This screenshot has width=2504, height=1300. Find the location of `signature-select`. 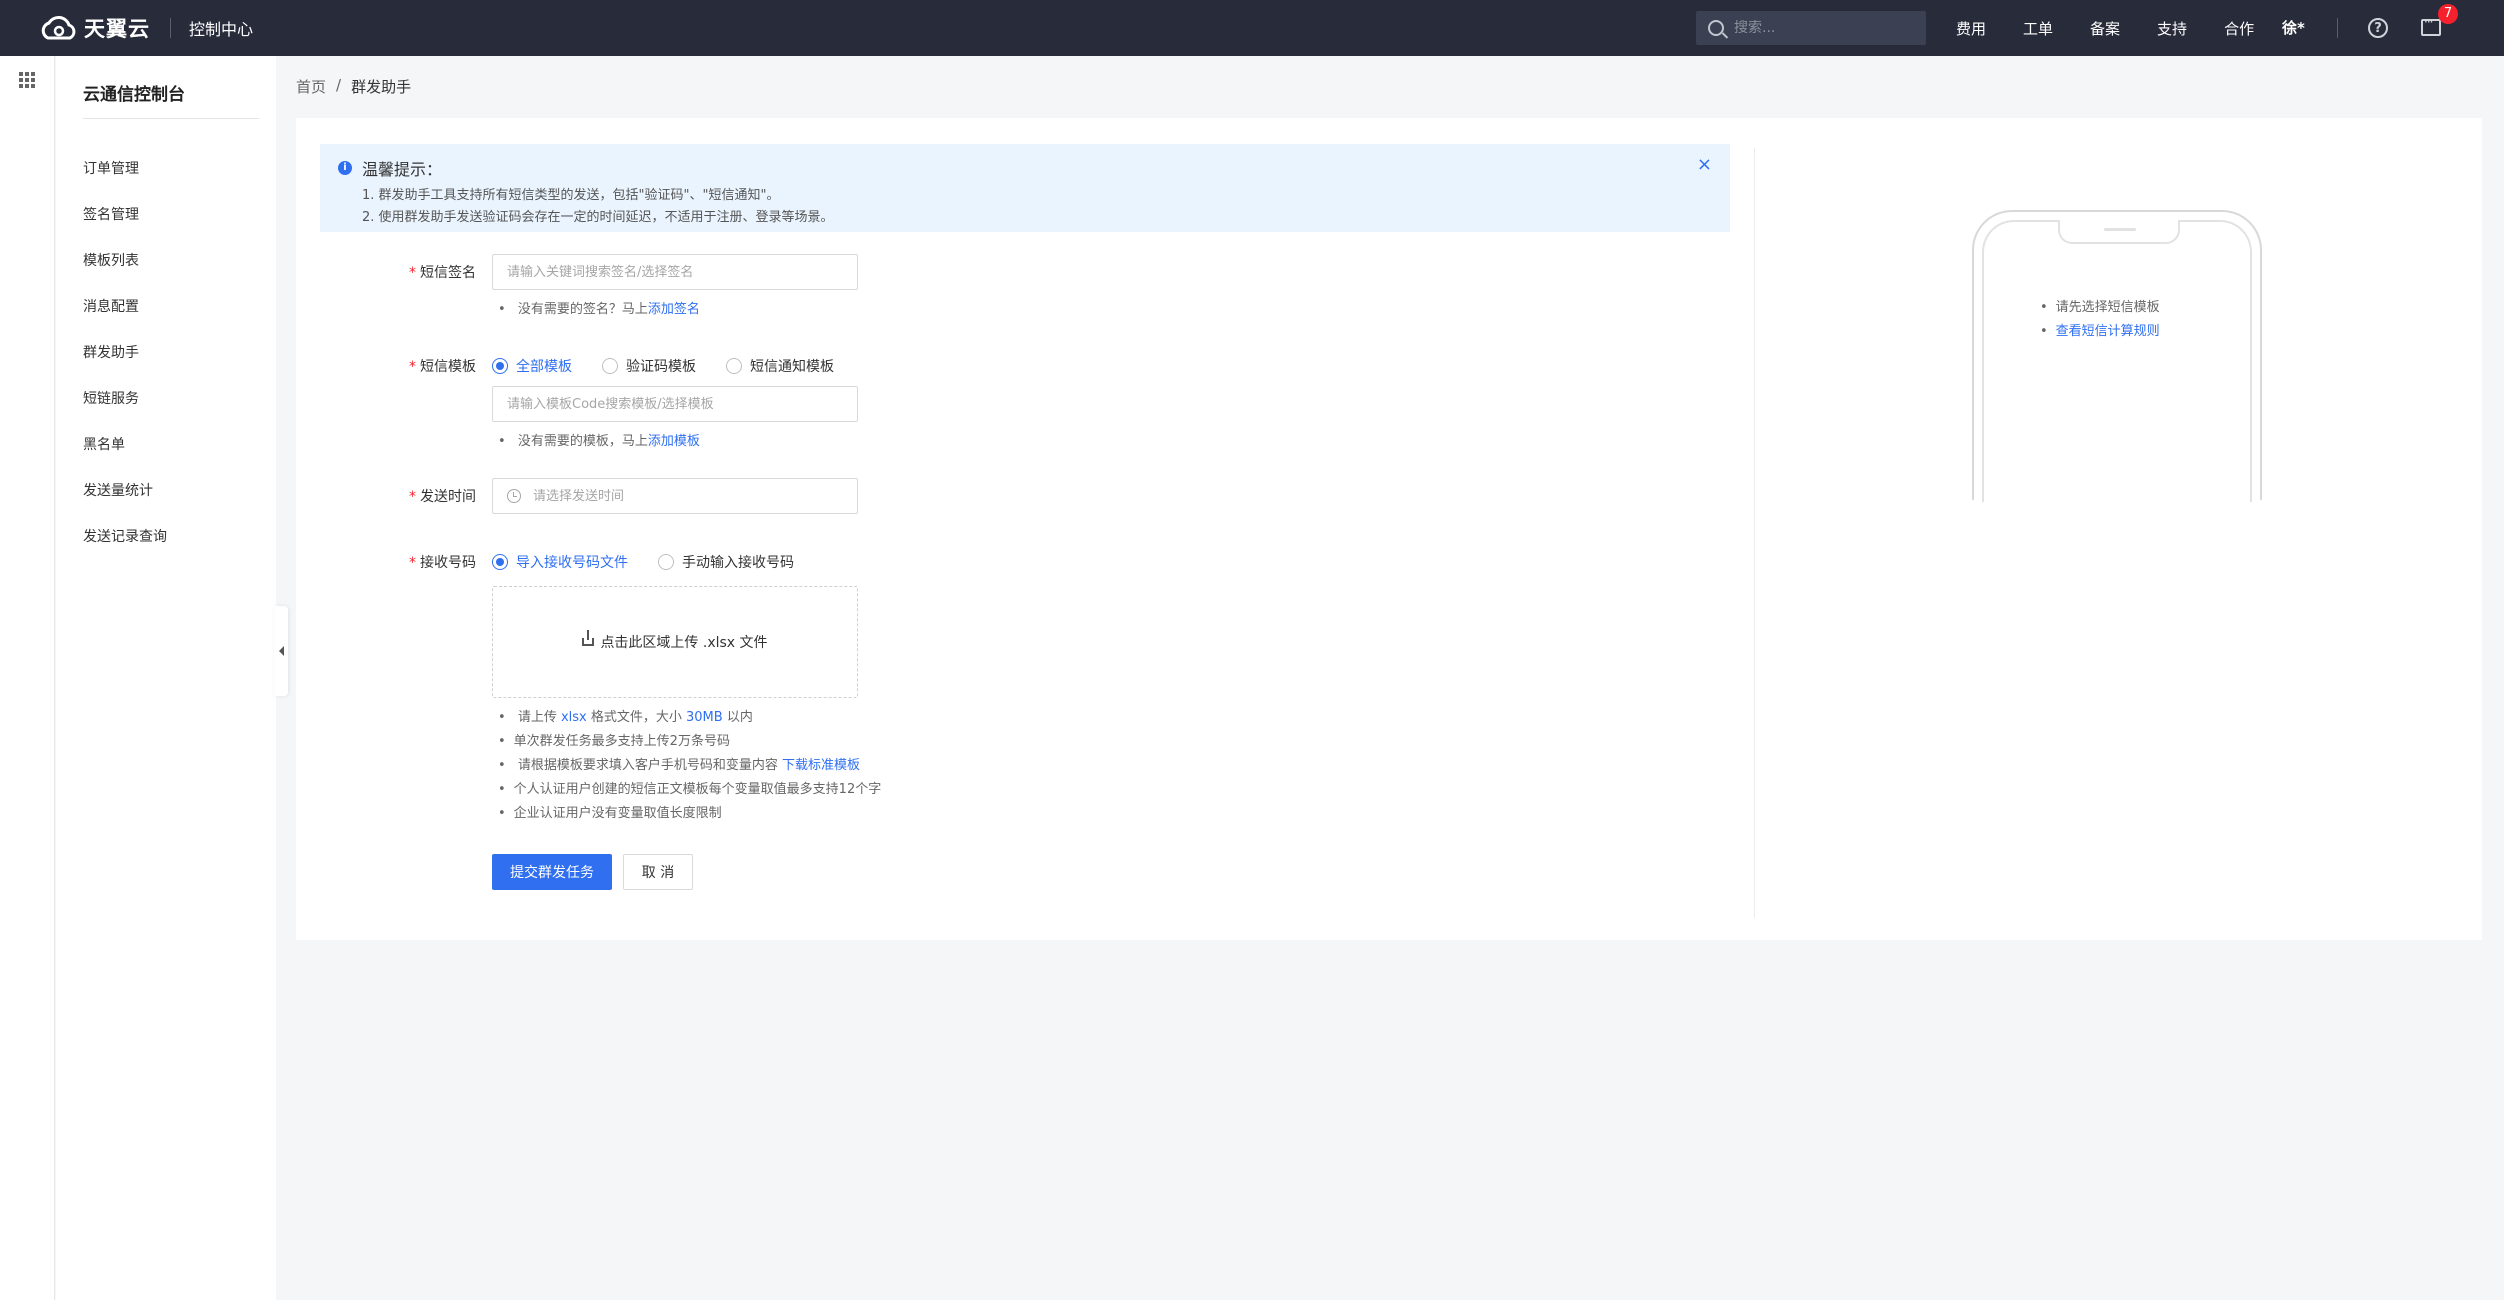

signature-select is located at coordinates (675, 272).